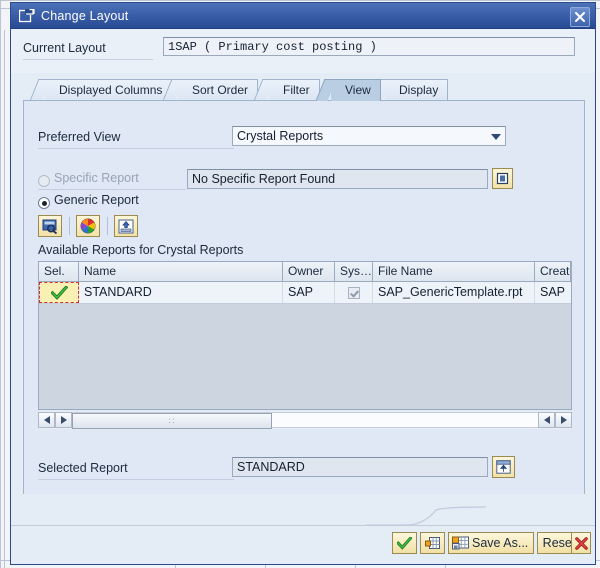  I want to click on column-header-sel: Sel., so click(59, 271).